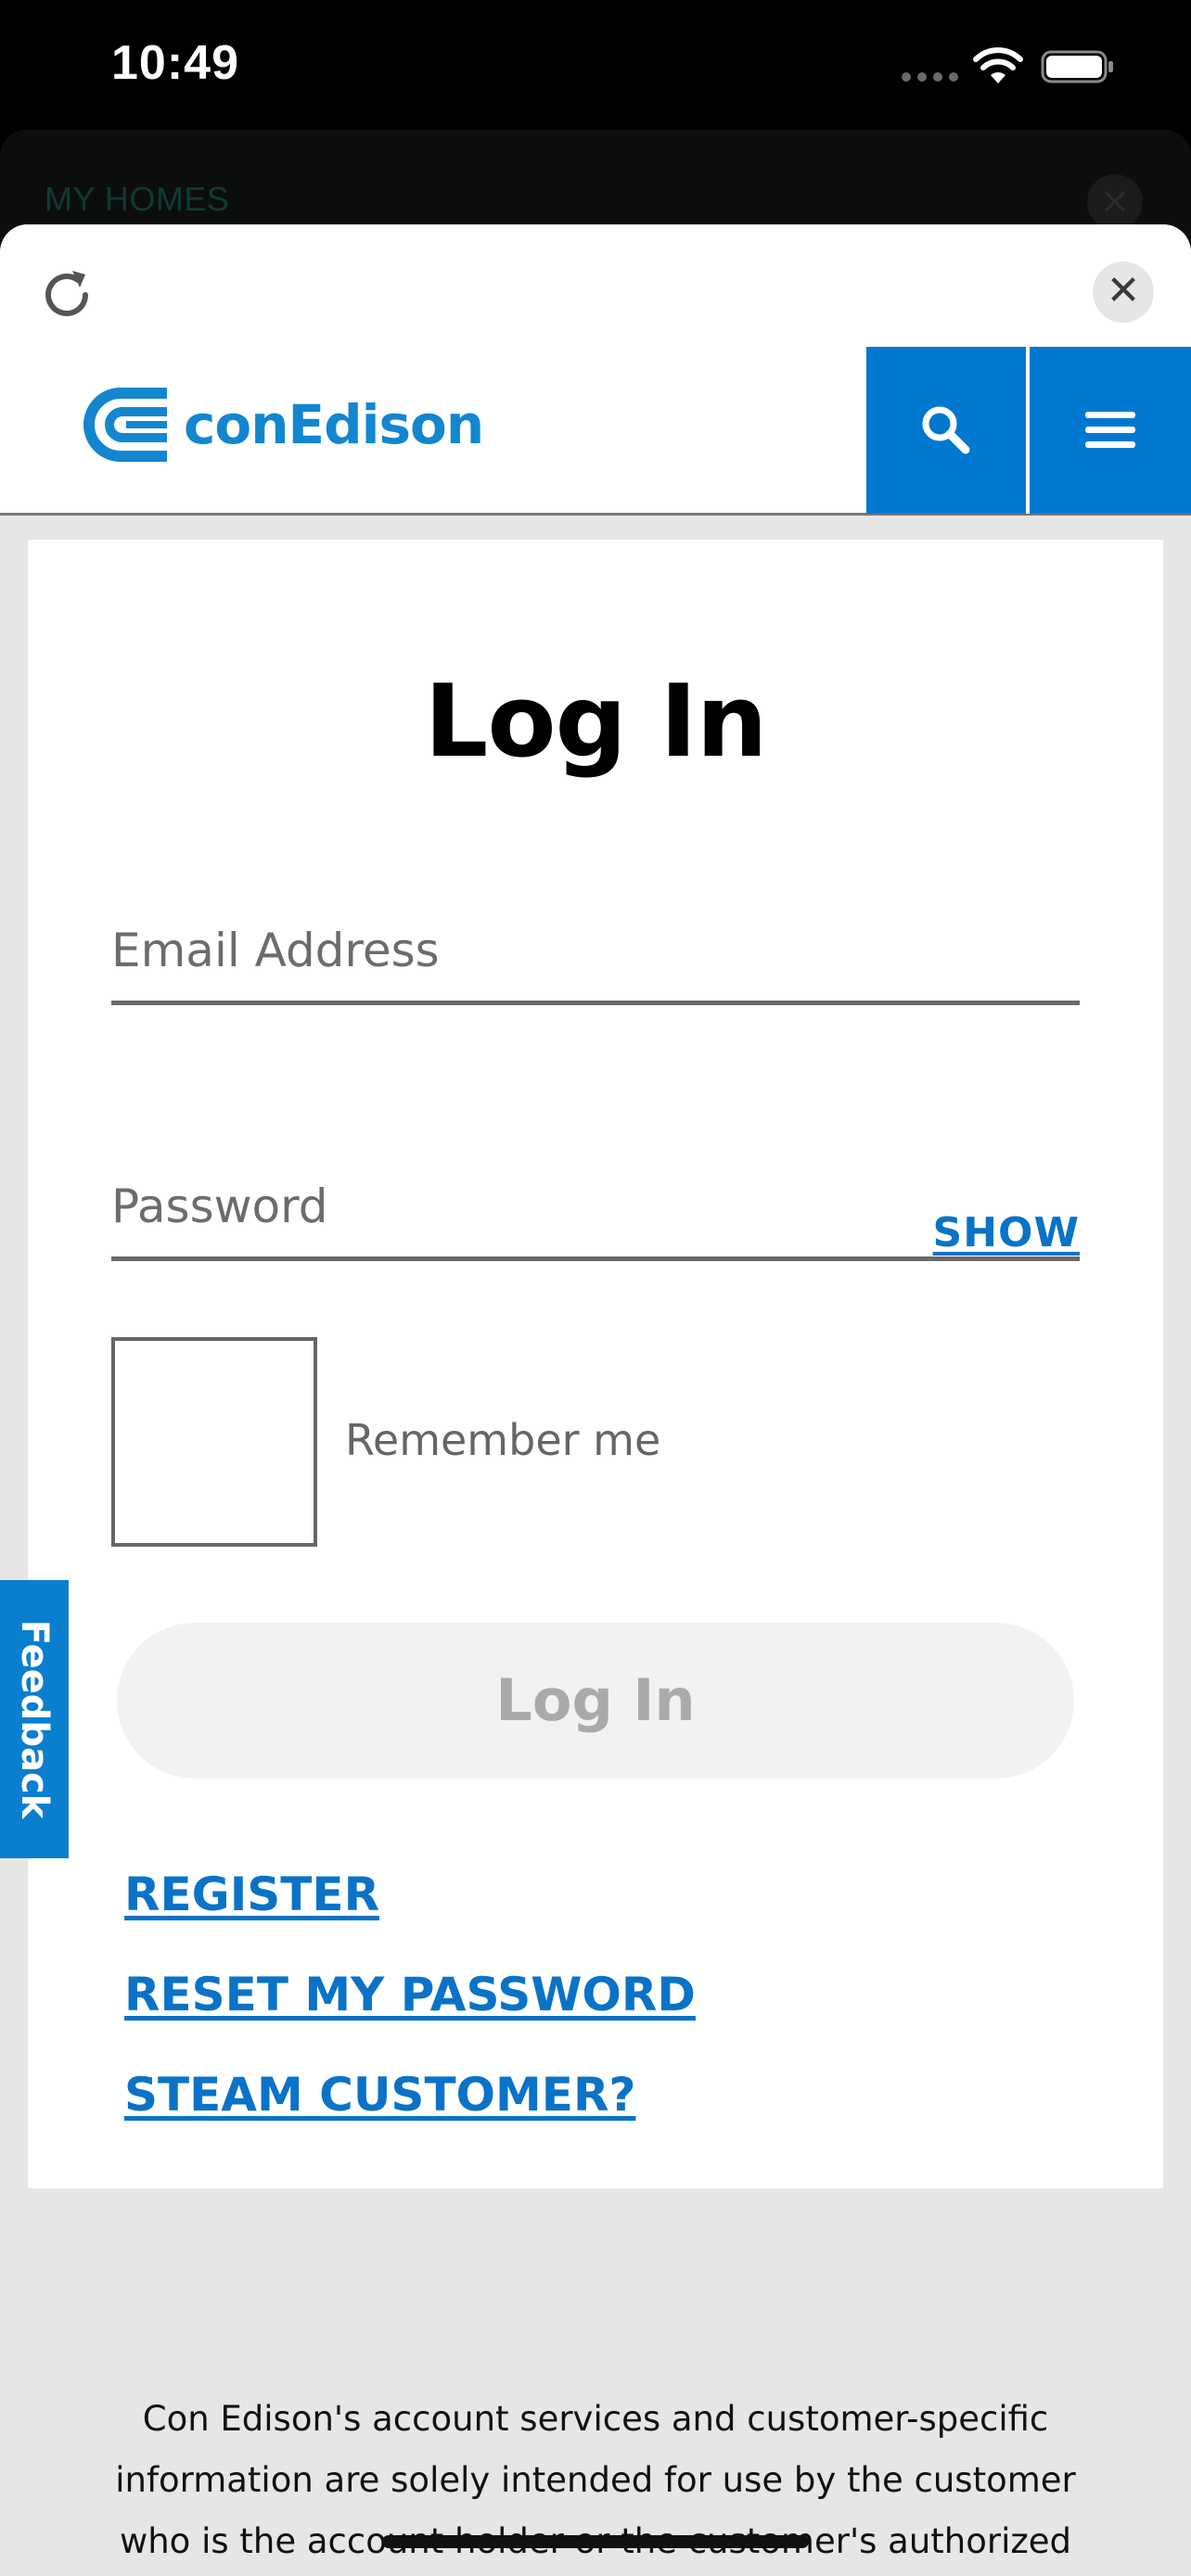 The image size is (1191, 2576). I want to click on background-sheet-title: MY HOMES, so click(137, 199).